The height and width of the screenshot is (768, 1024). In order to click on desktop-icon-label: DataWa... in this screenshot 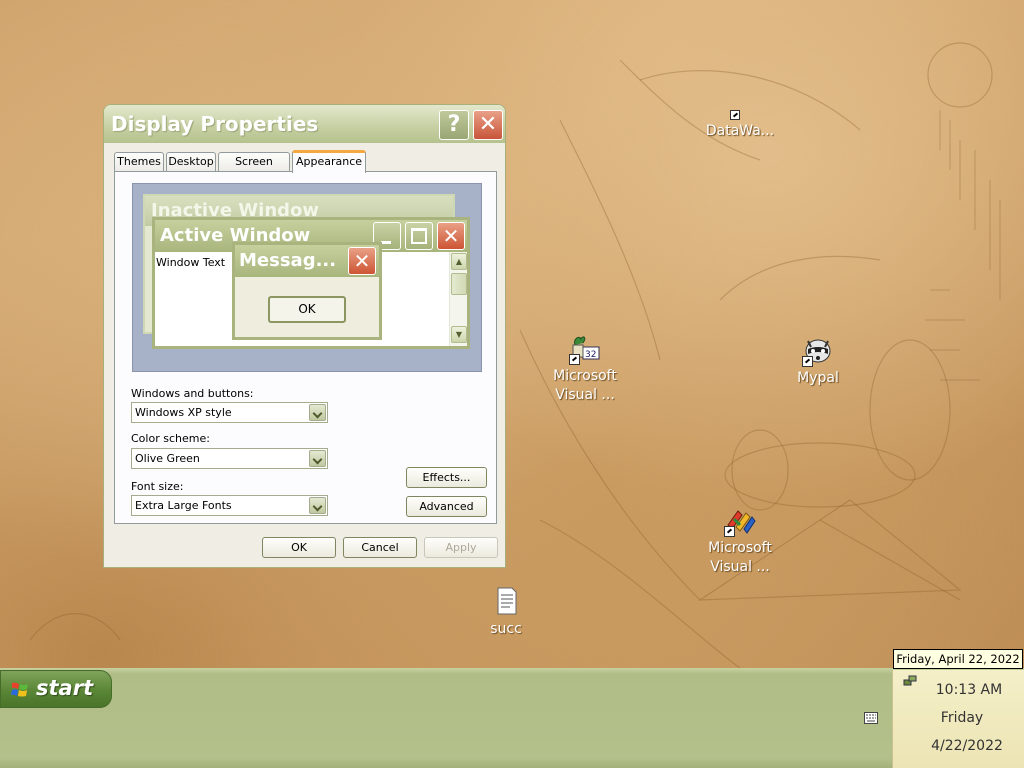, I will do `click(740, 131)`.